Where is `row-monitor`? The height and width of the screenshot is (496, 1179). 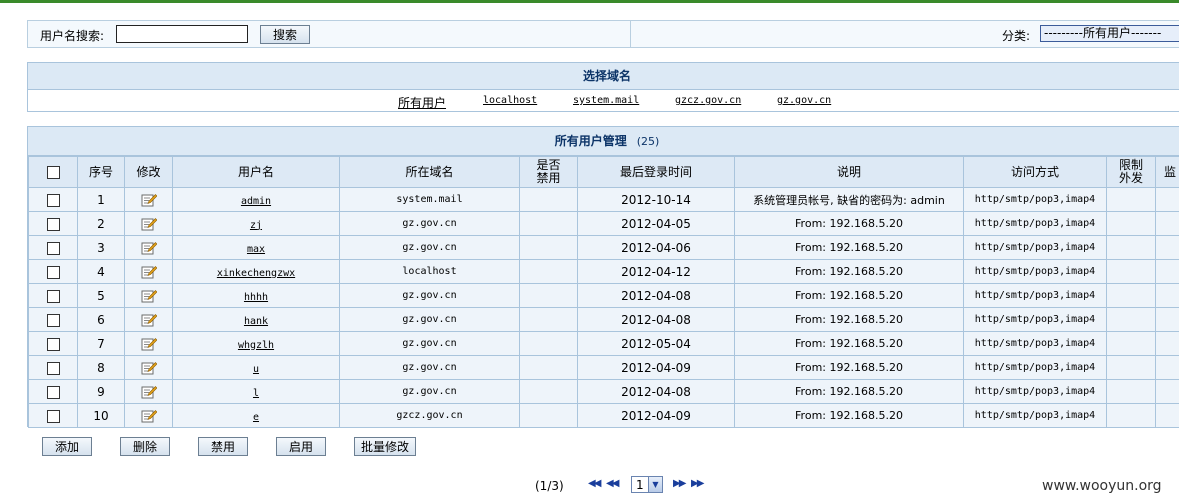
row-monitor is located at coordinates (1167, 367).